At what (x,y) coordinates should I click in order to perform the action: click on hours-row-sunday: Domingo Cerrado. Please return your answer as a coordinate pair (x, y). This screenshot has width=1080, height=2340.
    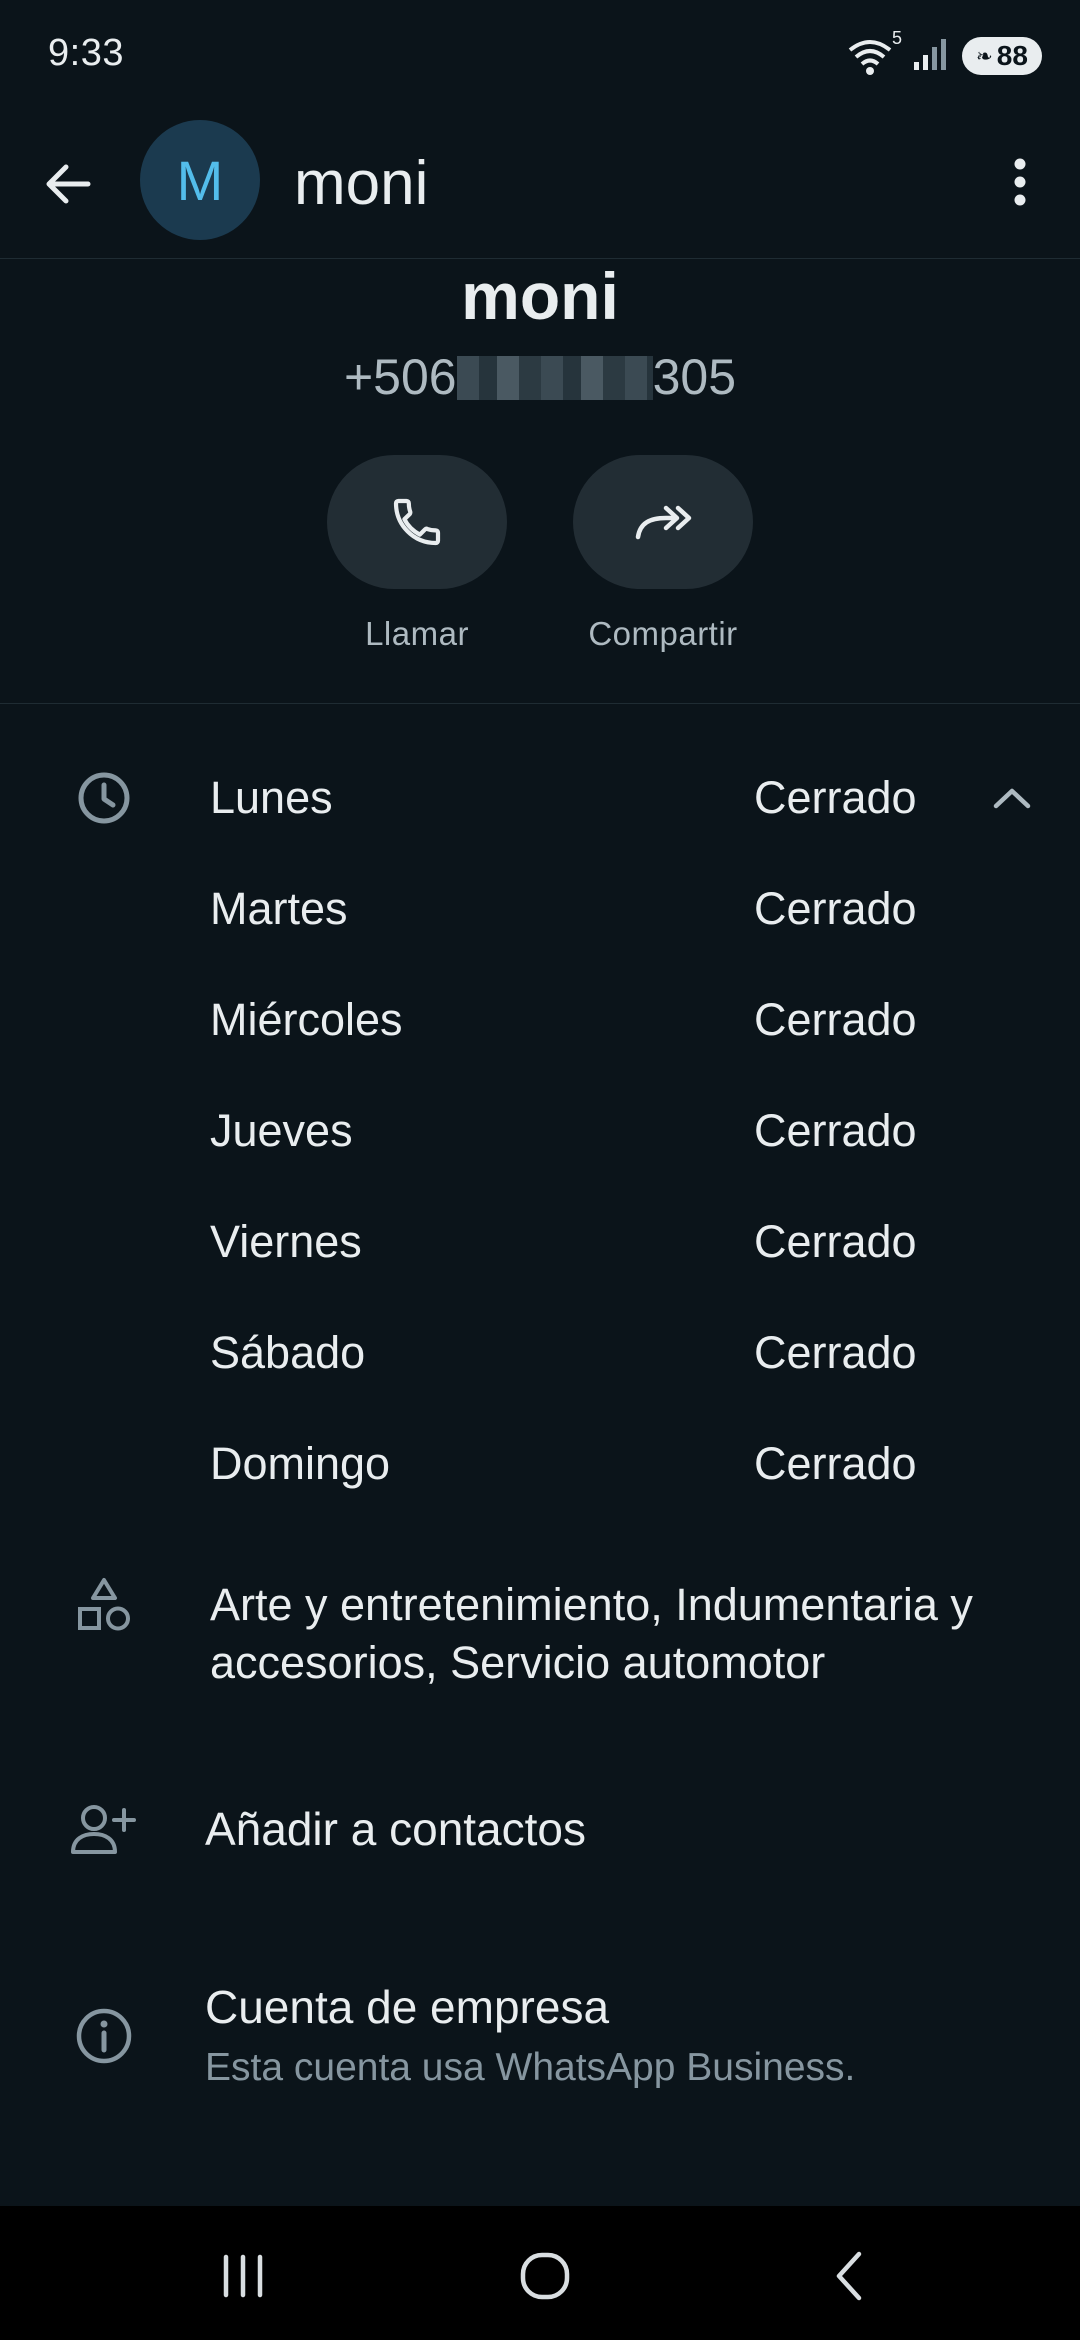
    Looking at the image, I should click on (570, 1473).